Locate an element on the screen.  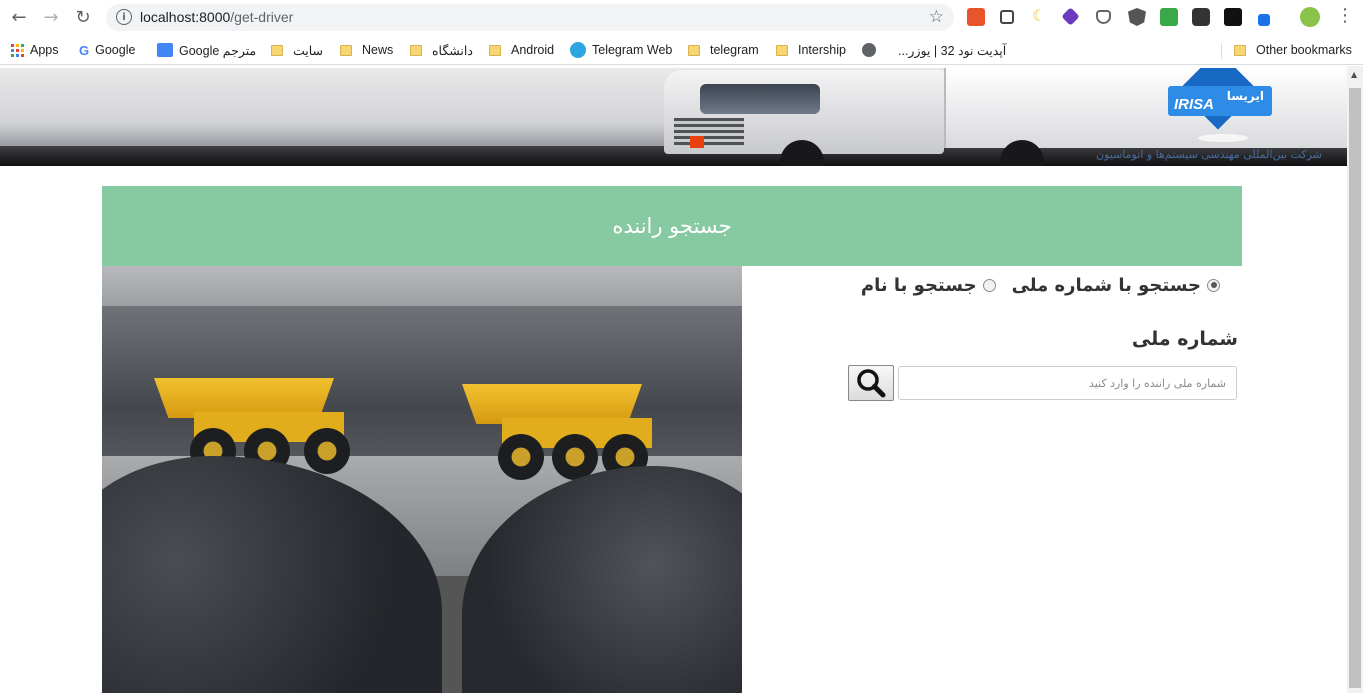
search-icon is located at coordinates (871, 383).